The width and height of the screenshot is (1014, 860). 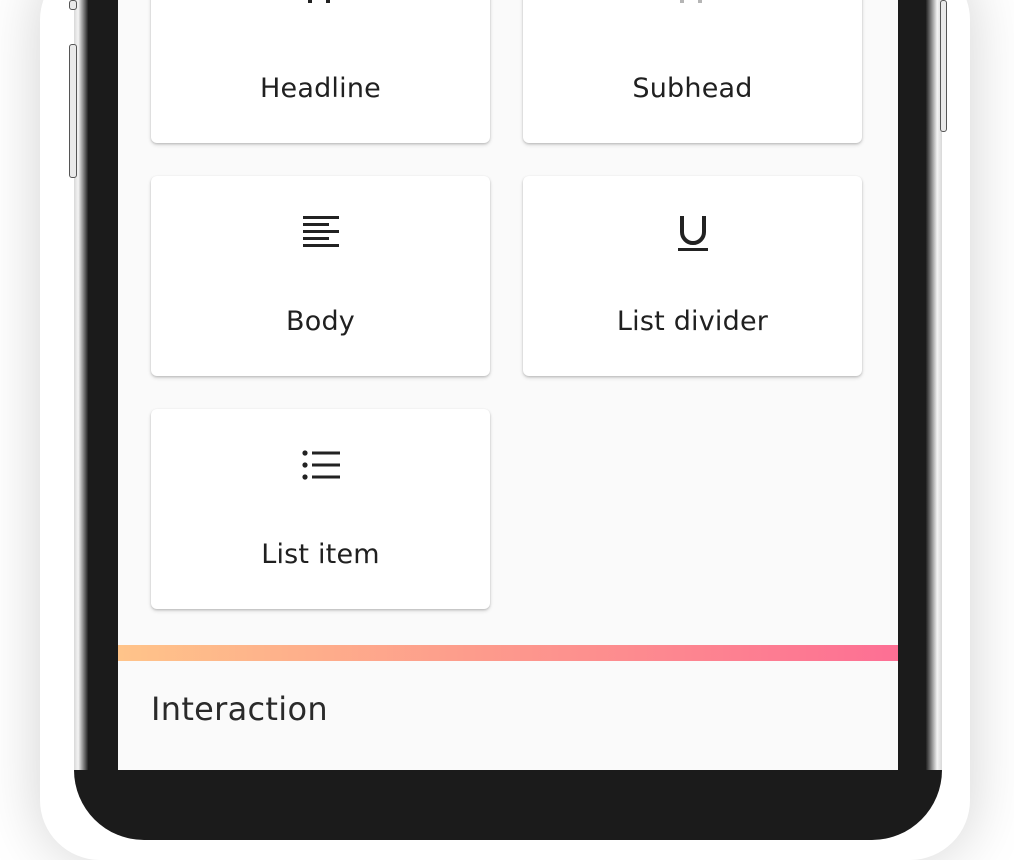 What do you see at coordinates (321, 234) in the screenshot?
I see `text-align-left-icon` at bounding box center [321, 234].